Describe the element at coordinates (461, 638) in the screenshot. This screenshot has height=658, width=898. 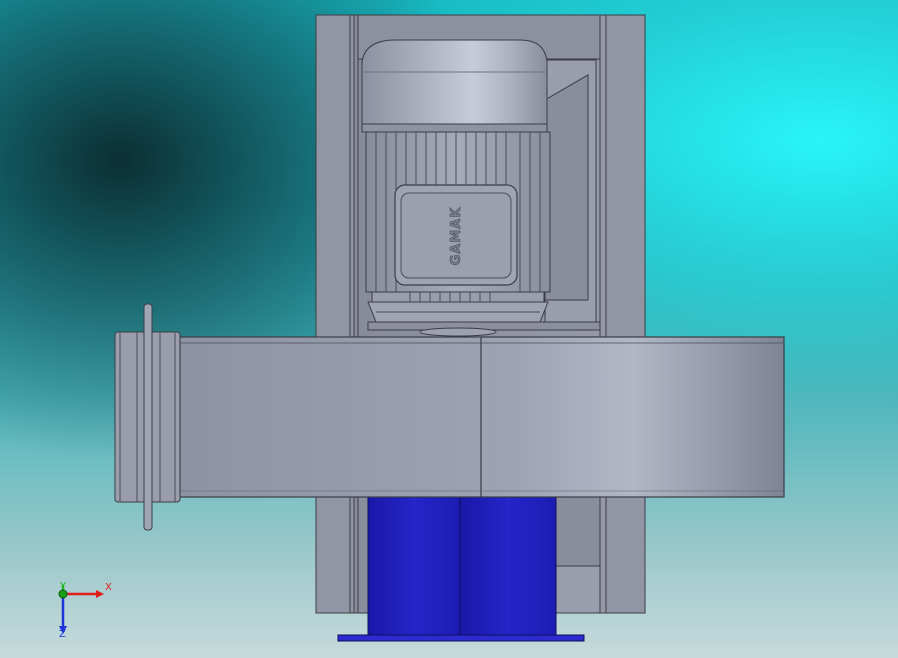
I see `stand-base-plate` at that location.